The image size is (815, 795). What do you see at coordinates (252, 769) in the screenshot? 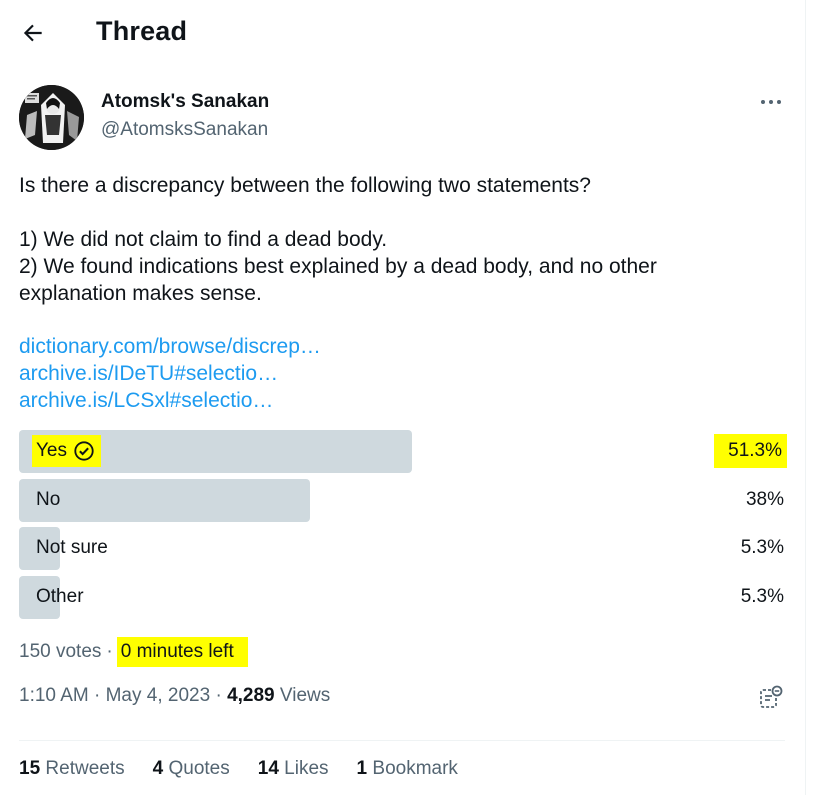
I see `tweet-stats: 15 Retweets 4 Quotes 14 Likes 1 Bookmark` at bounding box center [252, 769].